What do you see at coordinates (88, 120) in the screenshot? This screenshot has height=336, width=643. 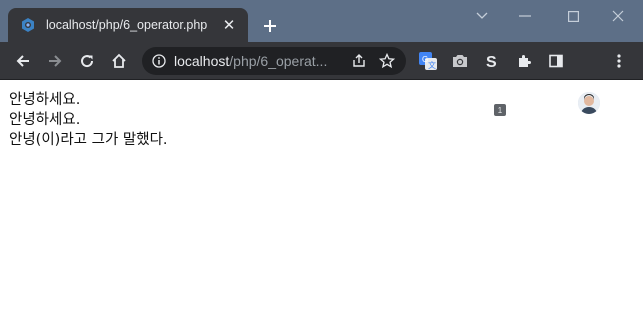 I see `page-content: 안녕하세요. 안녕하세요. 안녕(이)라고 그가 말했다.` at bounding box center [88, 120].